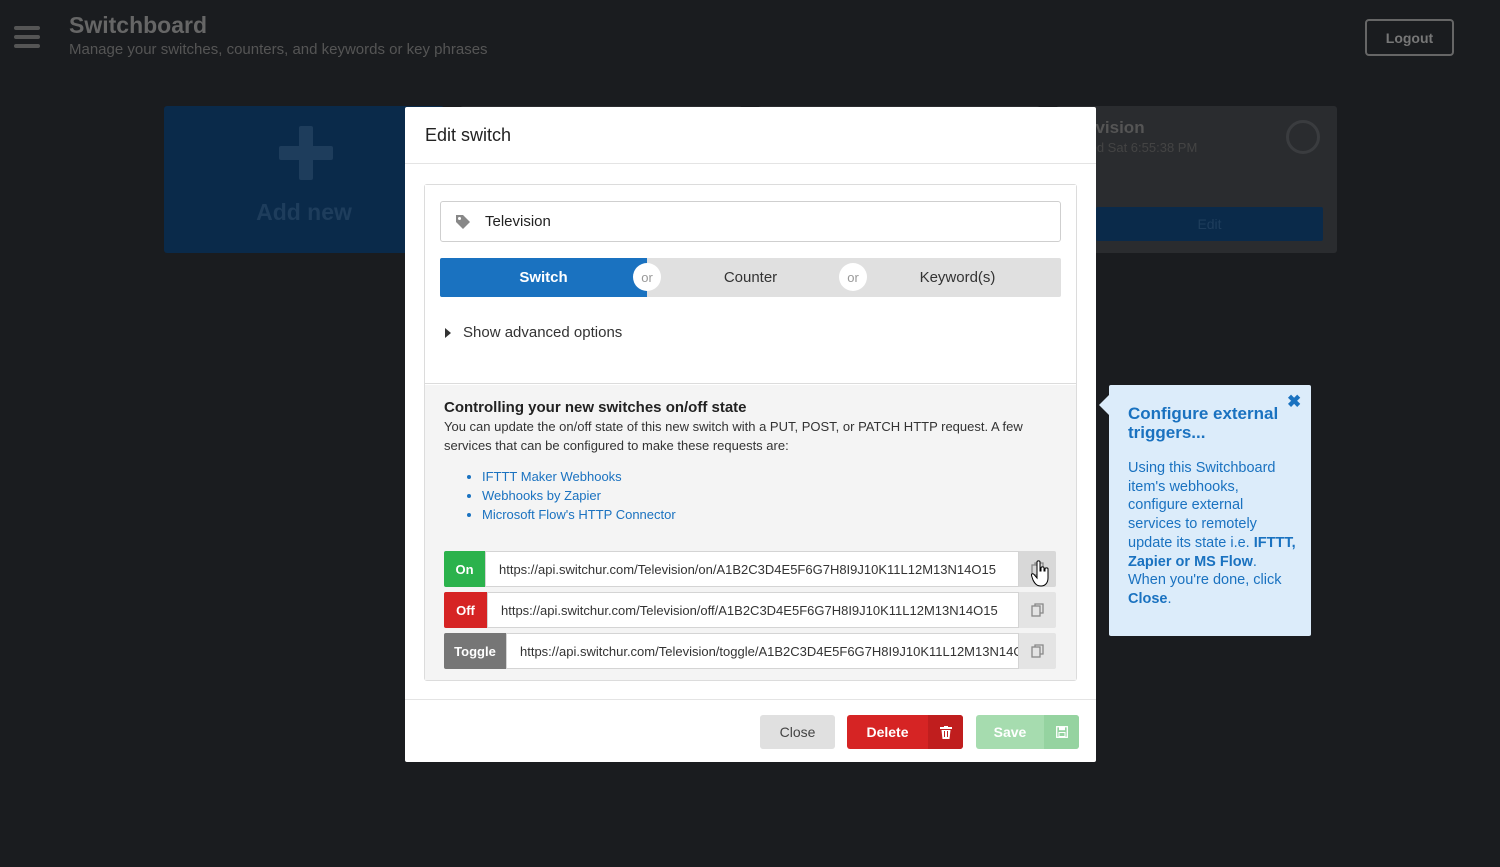  Describe the element at coordinates (1303, 137) in the screenshot. I see `power-icon` at that location.